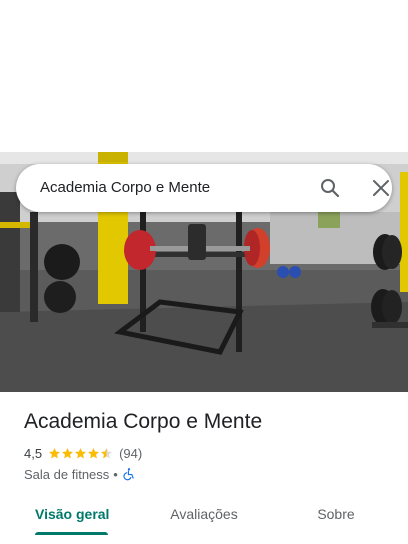 Image resolution: width=408 pixels, height=544 pixels. I want to click on review-count: (94), so click(130, 453).